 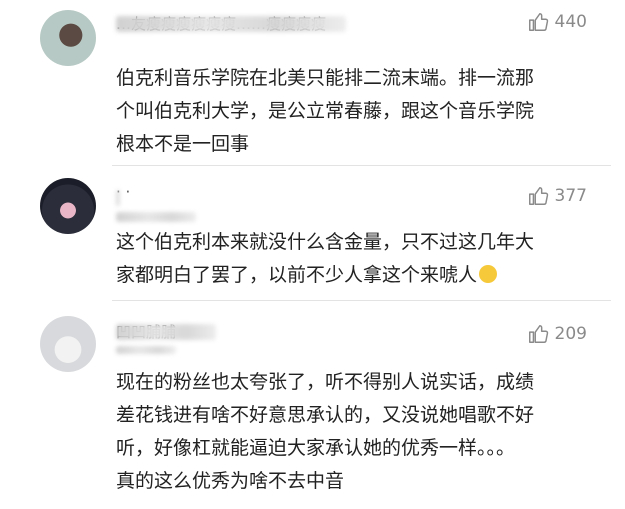 What do you see at coordinates (570, 334) in the screenshot?
I see `like-count: 209` at bounding box center [570, 334].